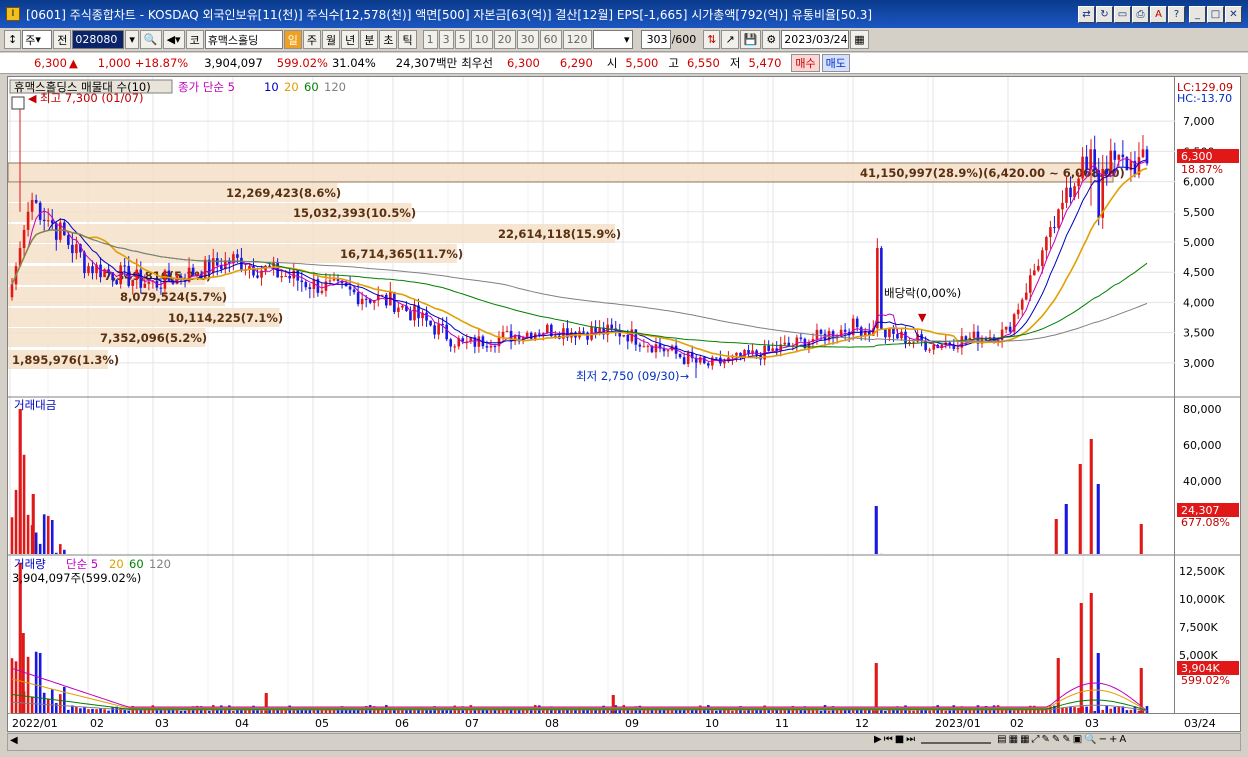 Image resolution: width=1248 pixels, height=757 pixels. I want to click on font-icon: A, so click(1158, 14).